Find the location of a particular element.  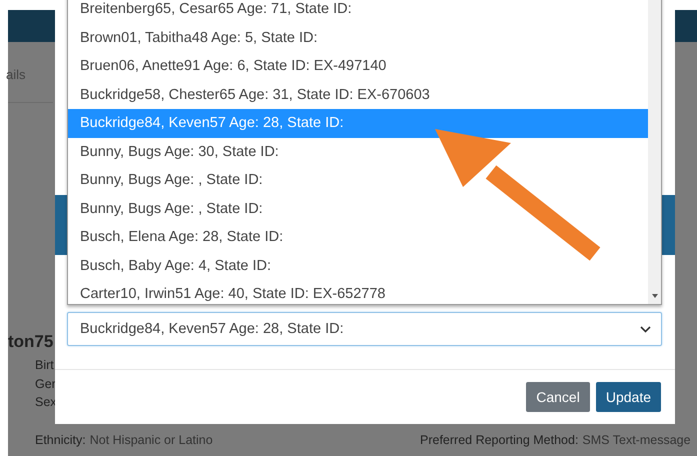

dropdown-option: Brown01, Tabitha48 Age: 5, State ID: is located at coordinates (358, 38).